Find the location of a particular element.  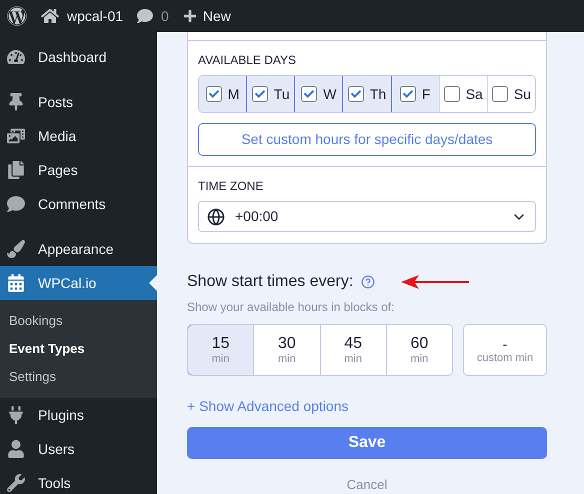

gauge-icon is located at coordinates (16, 57).